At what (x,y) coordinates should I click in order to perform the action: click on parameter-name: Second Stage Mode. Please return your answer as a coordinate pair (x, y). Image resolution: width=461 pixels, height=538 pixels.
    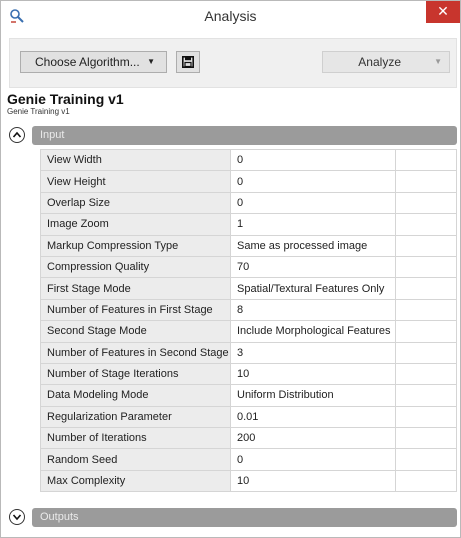
    Looking at the image, I should click on (135, 331).